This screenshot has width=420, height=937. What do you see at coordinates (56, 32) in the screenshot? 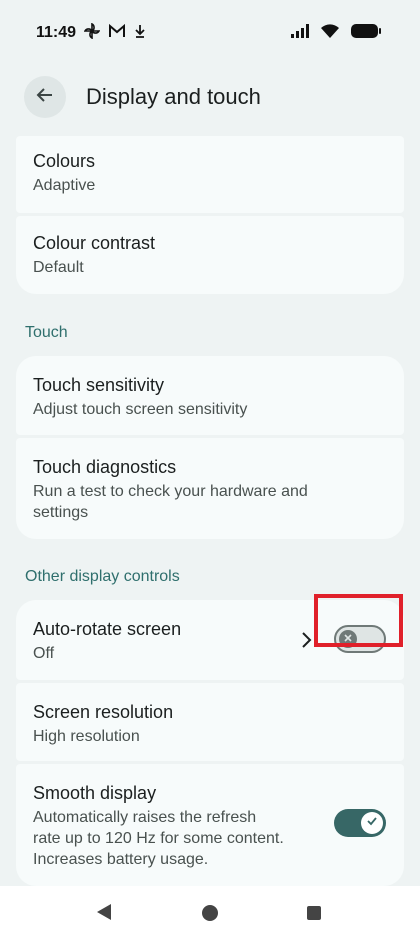
I see `status-time: 11:49` at bounding box center [56, 32].